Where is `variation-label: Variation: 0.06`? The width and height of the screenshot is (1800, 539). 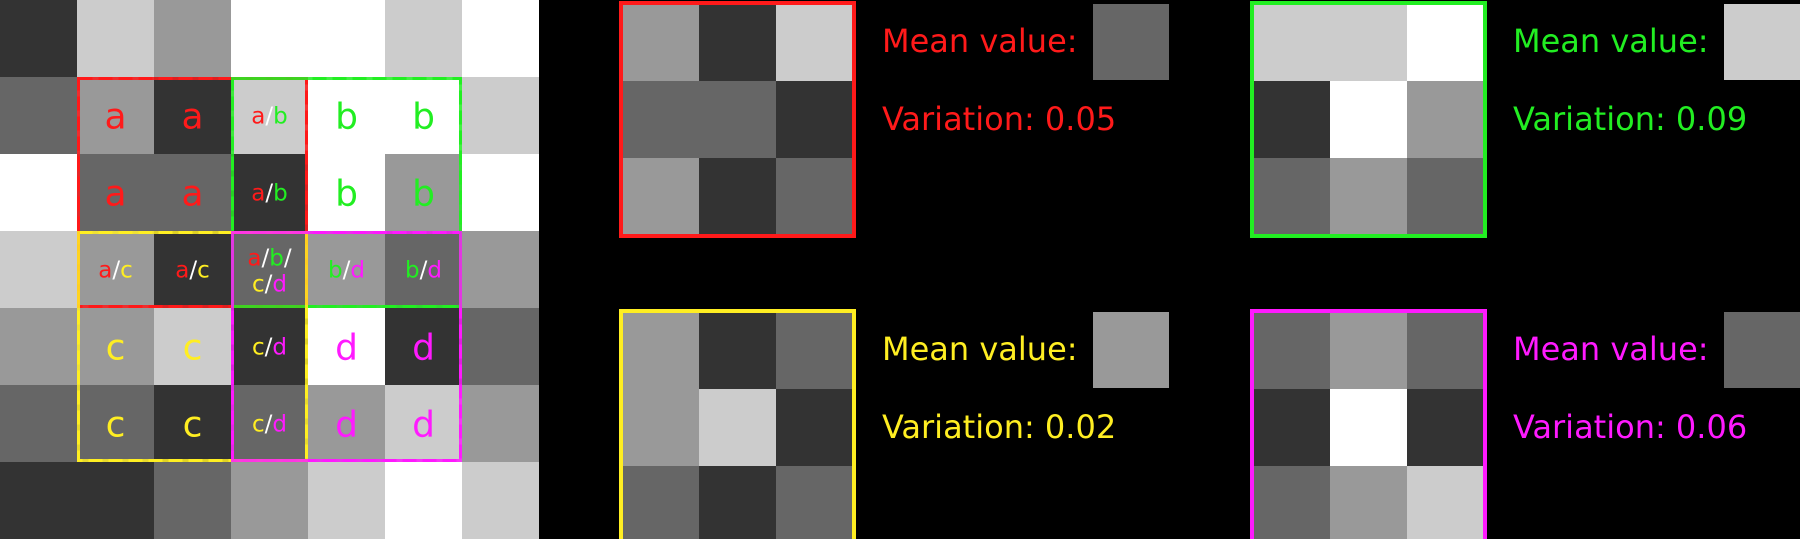
variation-label: Variation: 0.06 is located at coordinates (1630, 427).